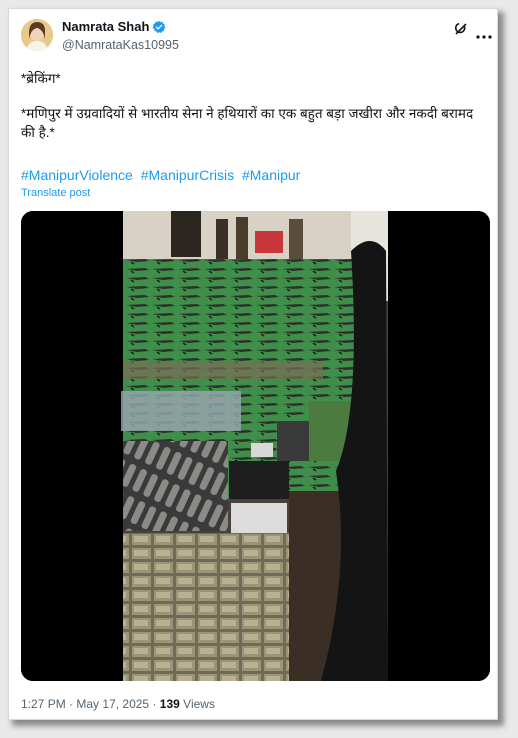 Image resolution: width=518 pixels, height=738 pixels. I want to click on hashtags: #ManipurViolence #ManipurCrisis #Manipur, so click(162, 175).